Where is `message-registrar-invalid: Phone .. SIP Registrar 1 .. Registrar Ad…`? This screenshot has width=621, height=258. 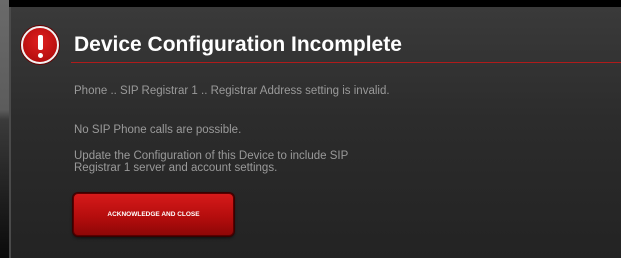
message-registrar-invalid: Phone .. SIP Registrar 1 .. Registrar Ad… is located at coordinates (232, 91).